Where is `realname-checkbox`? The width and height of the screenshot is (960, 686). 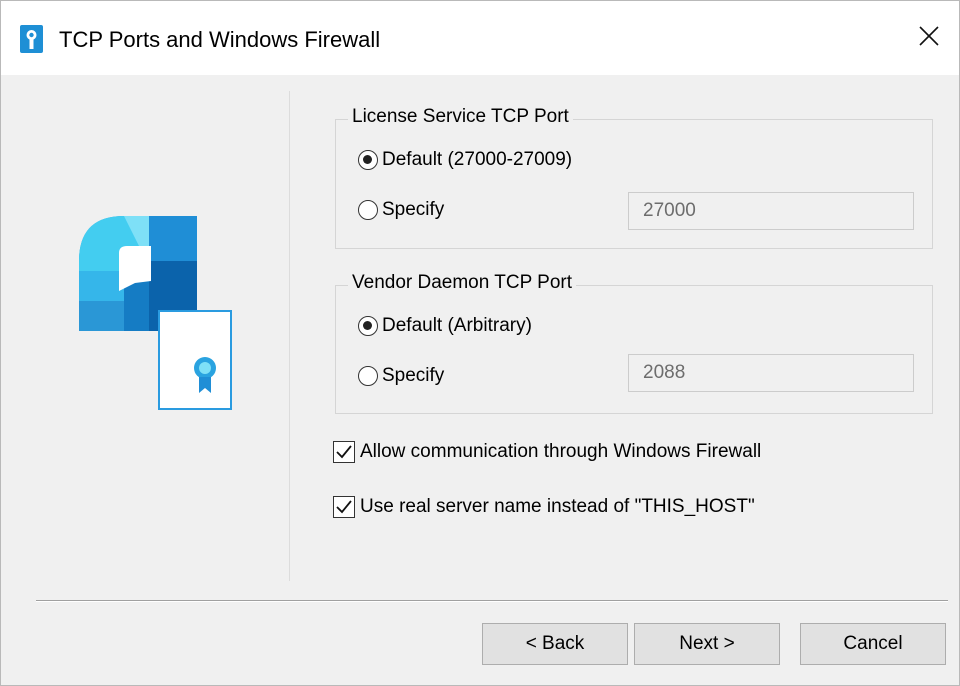
realname-checkbox is located at coordinates (344, 507).